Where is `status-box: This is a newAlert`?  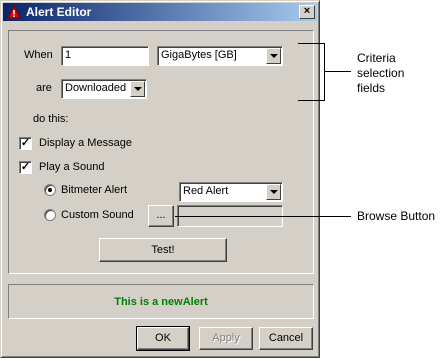
status-box: This is a newAlert is located at coordinates (161, 301).